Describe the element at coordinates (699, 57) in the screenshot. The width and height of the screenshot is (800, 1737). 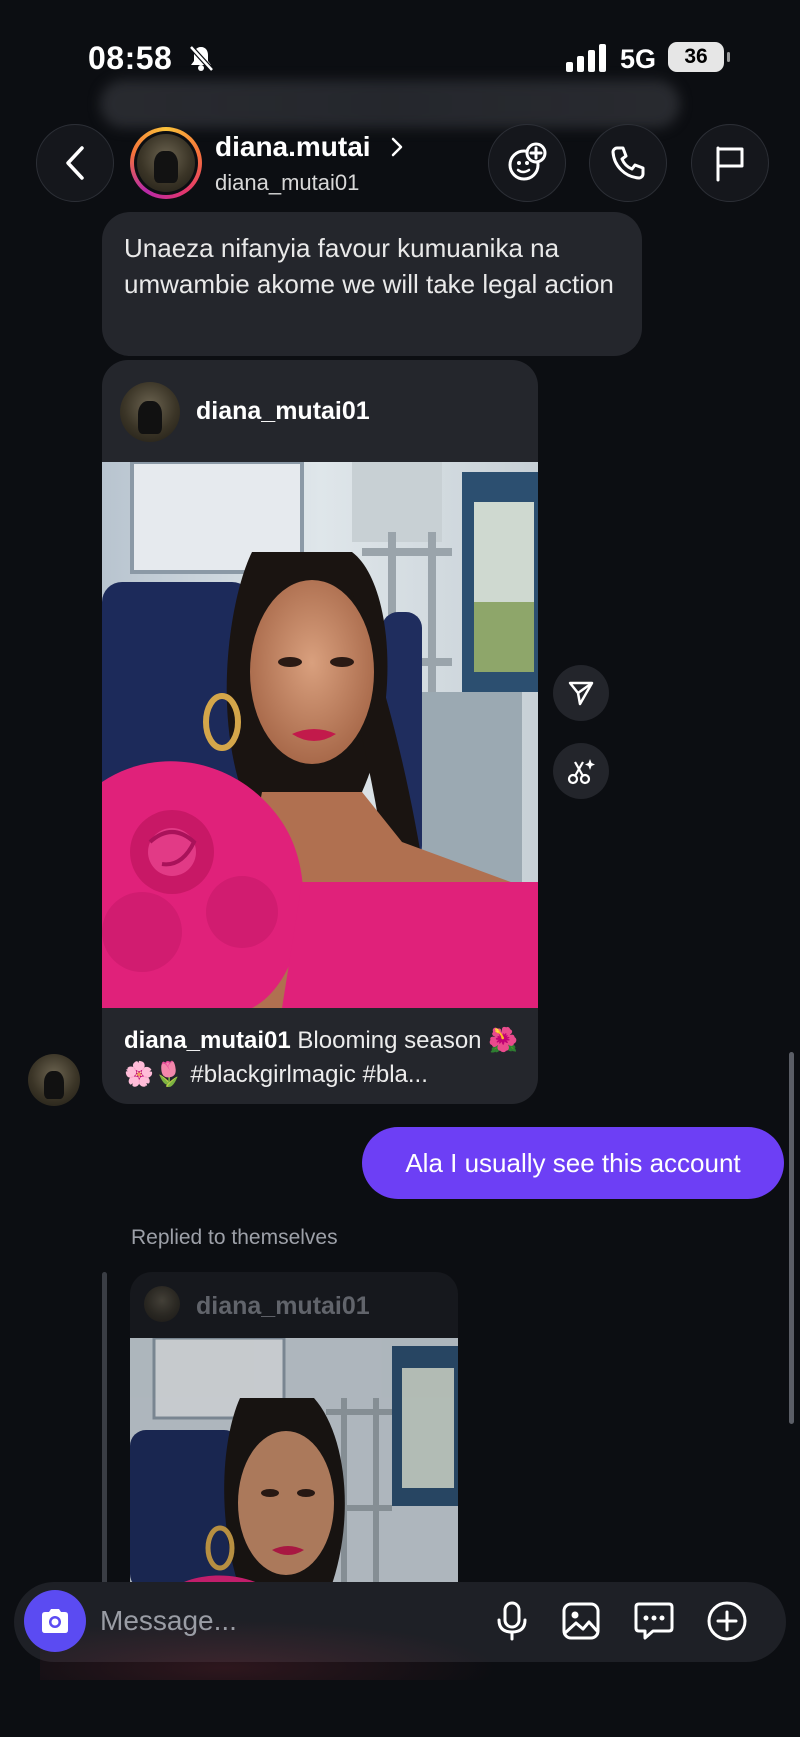
I see `battery-icon: 36` at that location.